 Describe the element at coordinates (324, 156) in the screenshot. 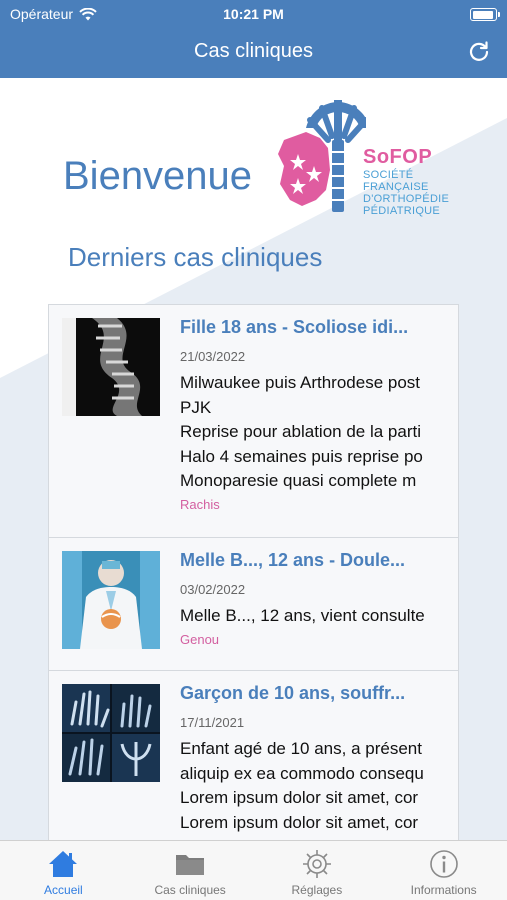

I see `logo-emblem` at that location.